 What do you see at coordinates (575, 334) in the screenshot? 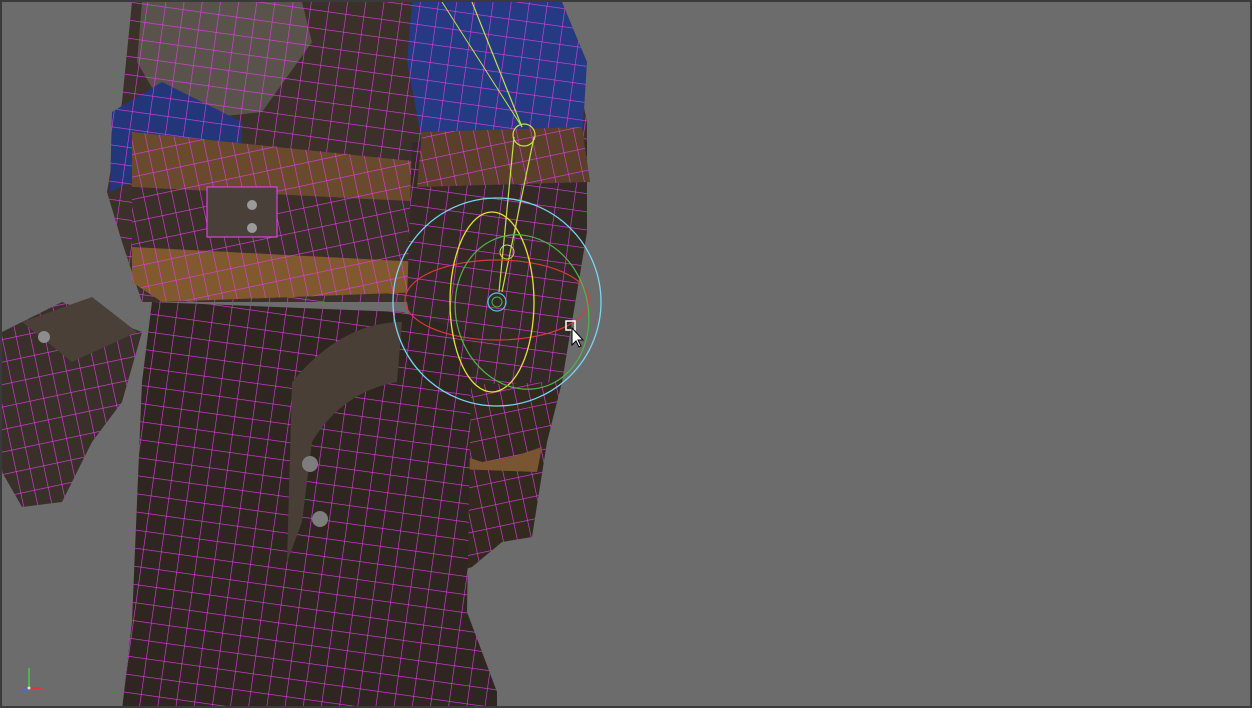
I see `move-arrow-cursor-icon` at bounding box center [575, 334].